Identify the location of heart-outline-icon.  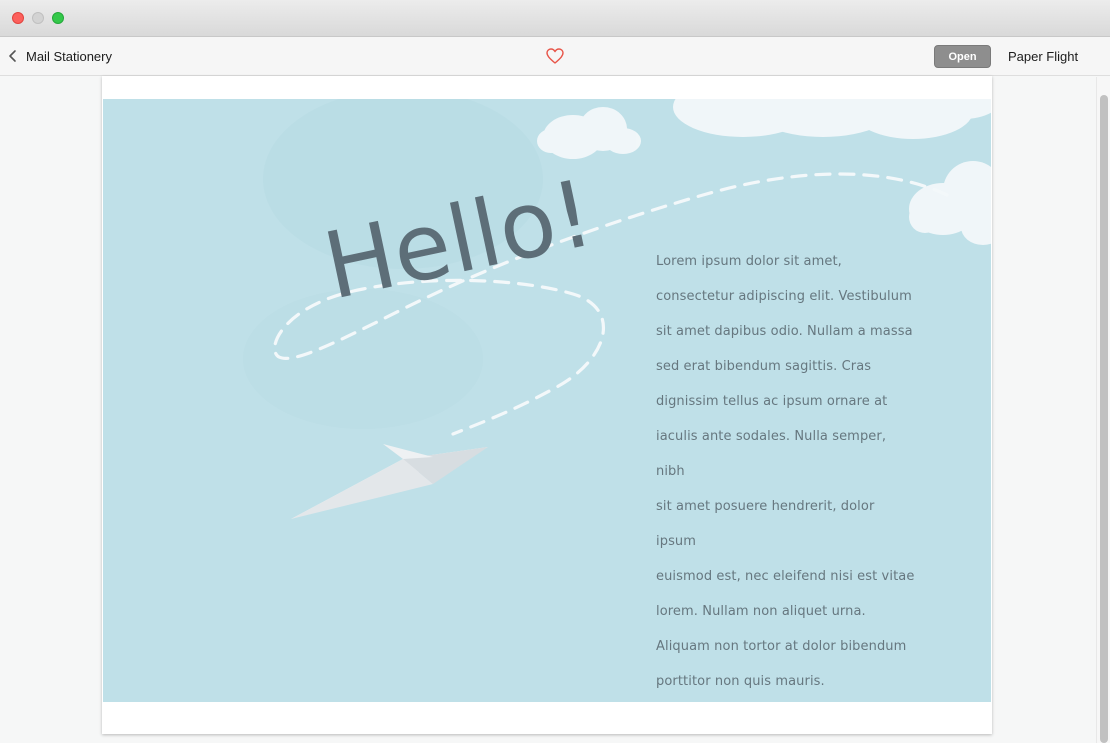
(555, 56).